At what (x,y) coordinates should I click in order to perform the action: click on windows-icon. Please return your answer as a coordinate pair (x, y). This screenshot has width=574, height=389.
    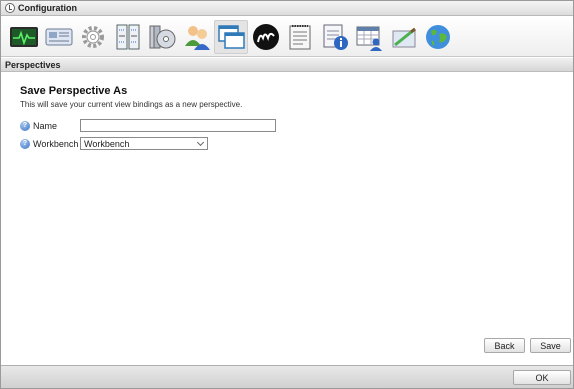
    Looking at the image, I should click on (231, 36).